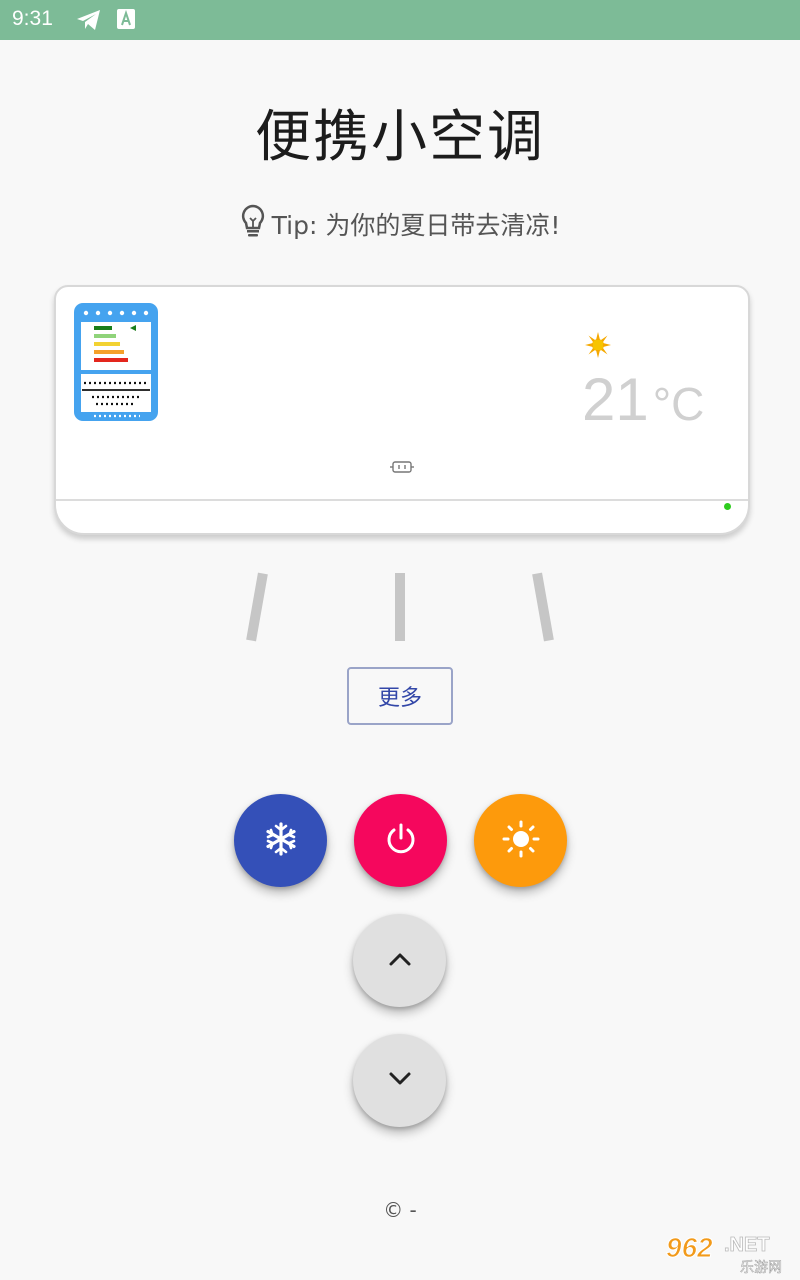  What do you see at coordinates (116, 364) in the screenshot?
I see `energy-label-icon` at bounding box center [116, 364].